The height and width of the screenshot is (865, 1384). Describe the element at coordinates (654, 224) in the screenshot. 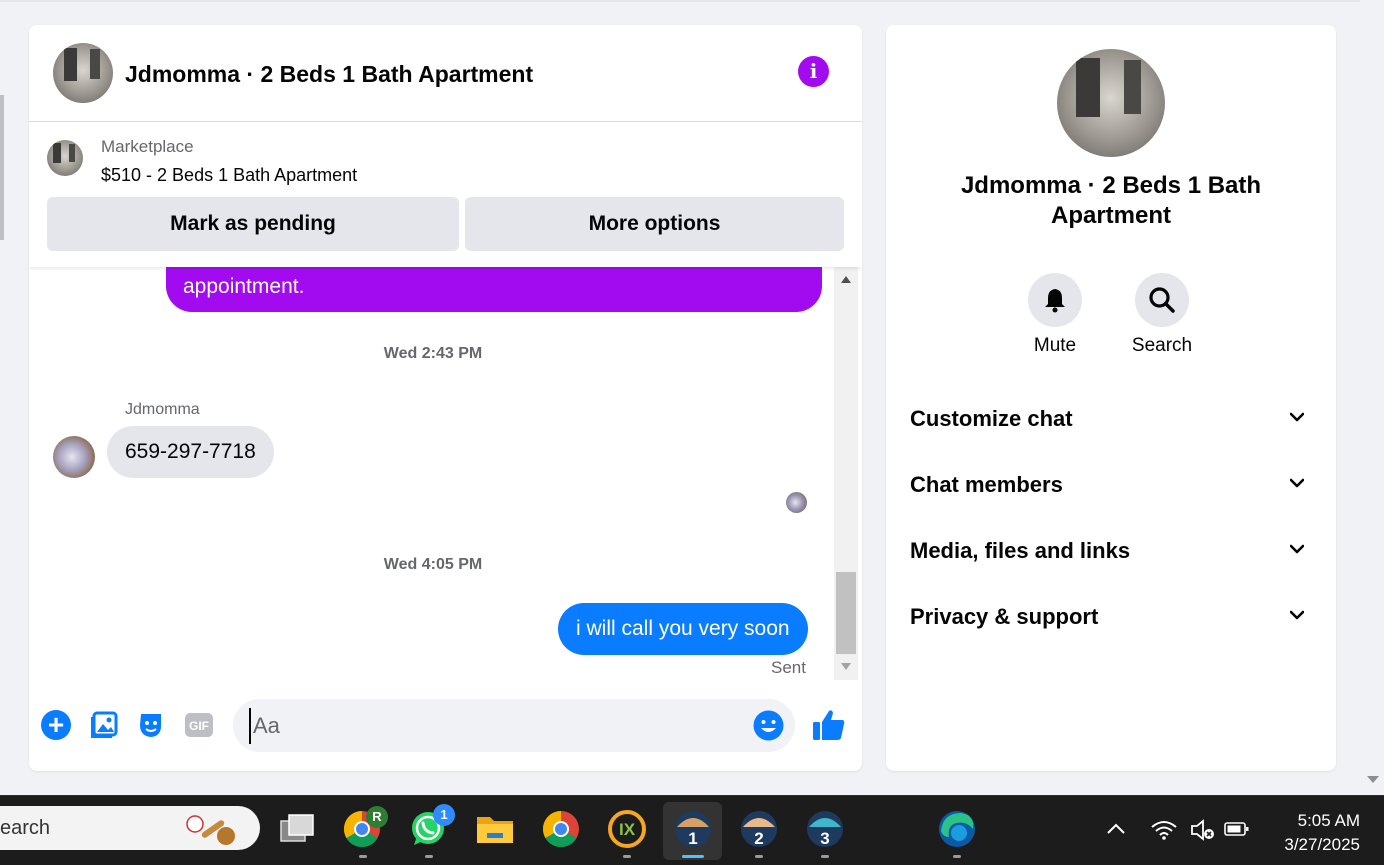

I see `more-options-button: More options` at that location.